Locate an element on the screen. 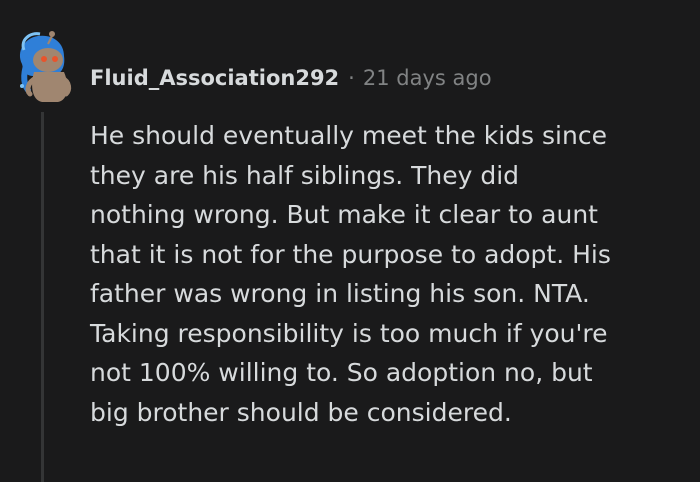 The height and width of the screenshot is (482, 700). comment-header: Fluid_Association292 · 21 days ago is located at coordinates (291, 78).